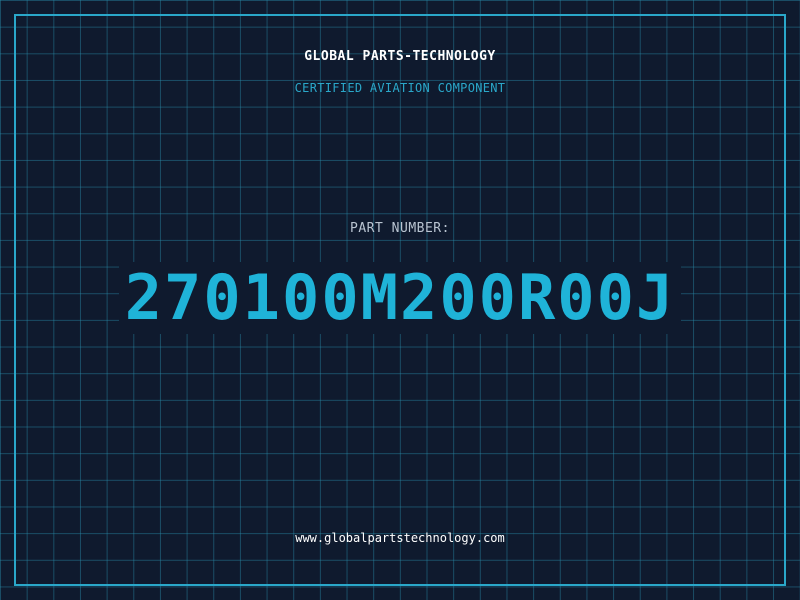 This screenshot has height=600, width=800. What do you see at coordinates (400, 538) in the screenshot?
I see `website-url: www.globalpartstechnology.com` at bounding box center [400, 538].